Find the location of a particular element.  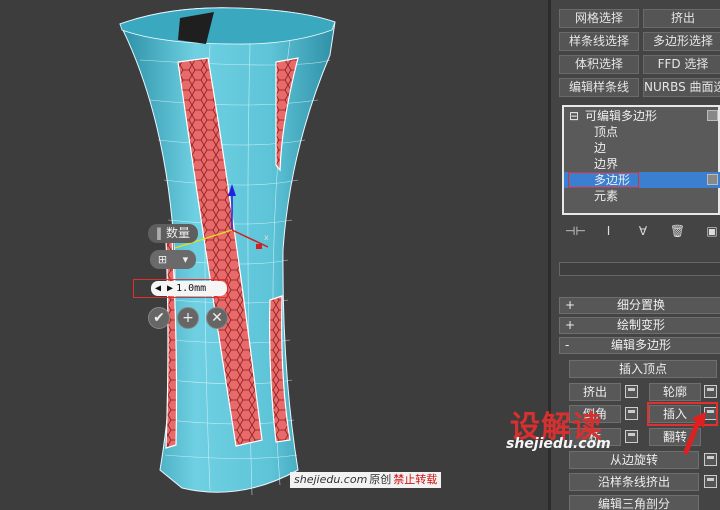

bevel-settings-icon is located at coordinates (631, 413).